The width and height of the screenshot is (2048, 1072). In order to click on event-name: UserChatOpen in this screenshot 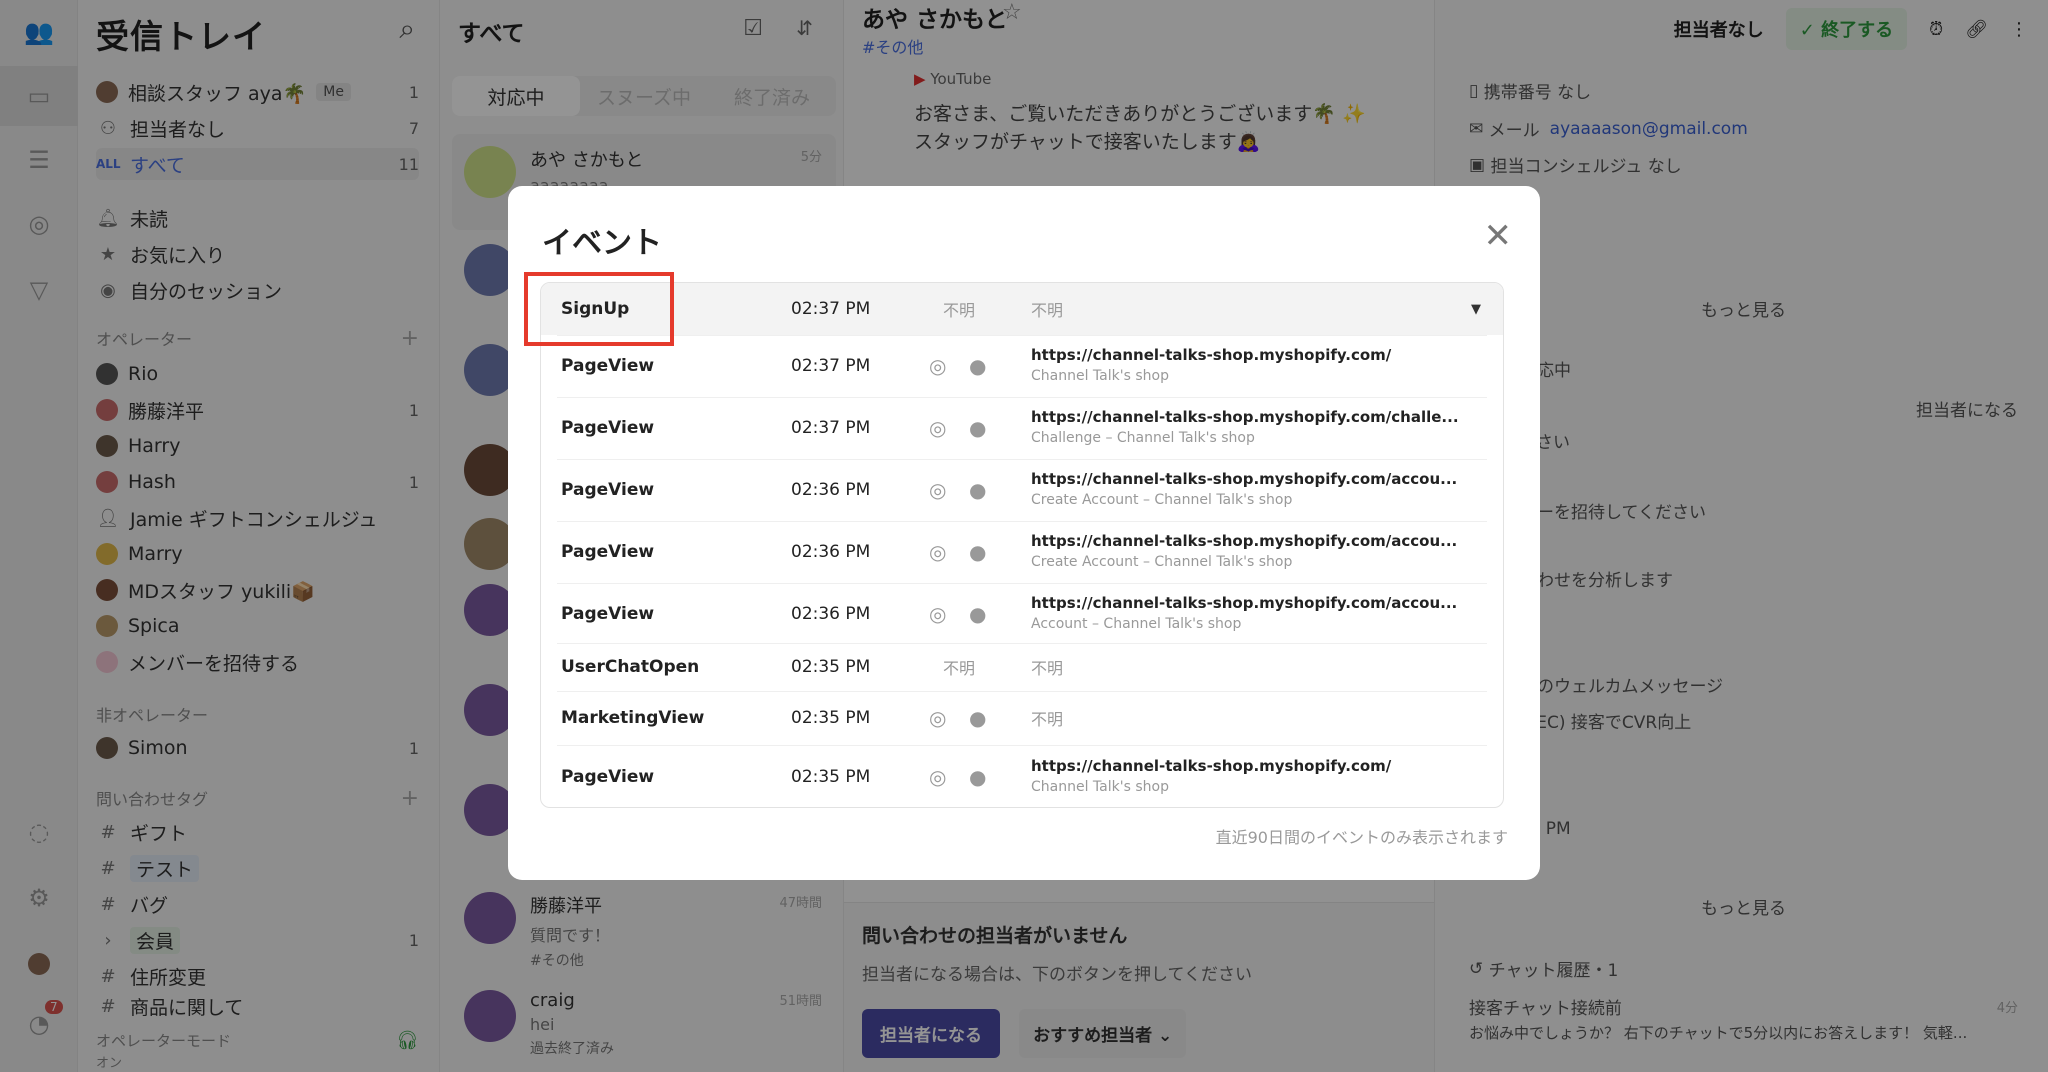, I will do `click(630, 667)`.